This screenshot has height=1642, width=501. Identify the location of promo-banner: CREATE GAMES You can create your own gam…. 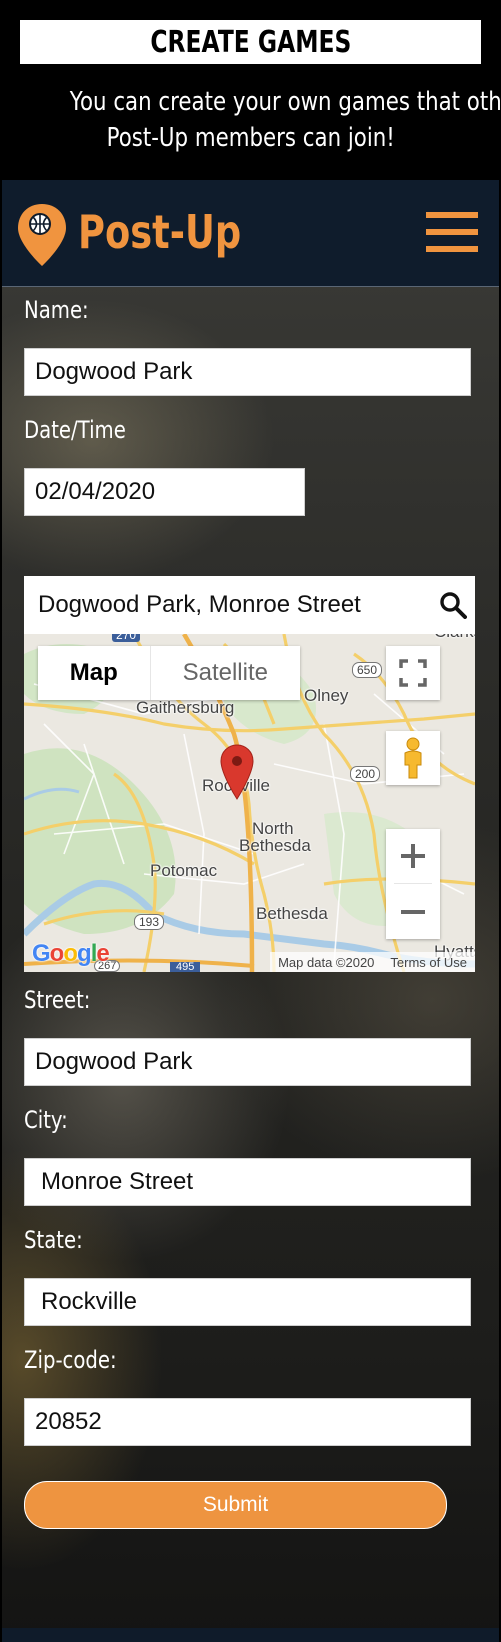
(250, 88).